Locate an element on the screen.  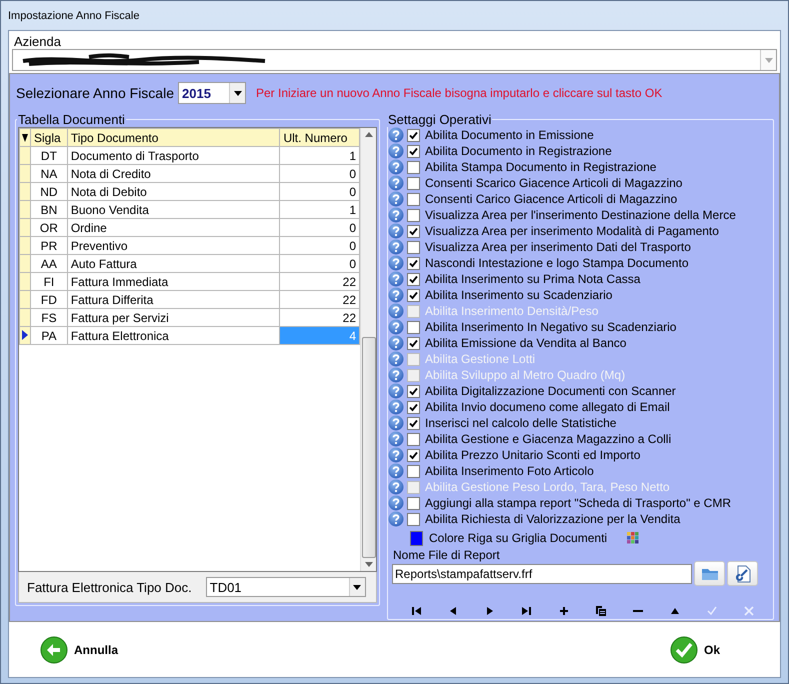
color-swatch is located at coordinates (416, 538).